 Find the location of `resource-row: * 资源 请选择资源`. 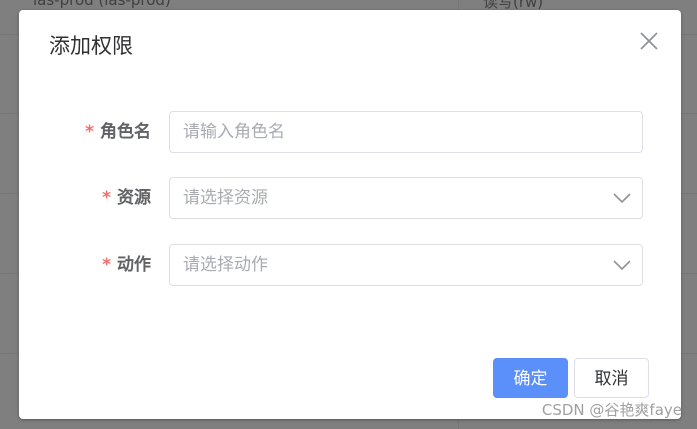

resource-row: * 资源 请选择资源 is located at coordinates (350, 198).